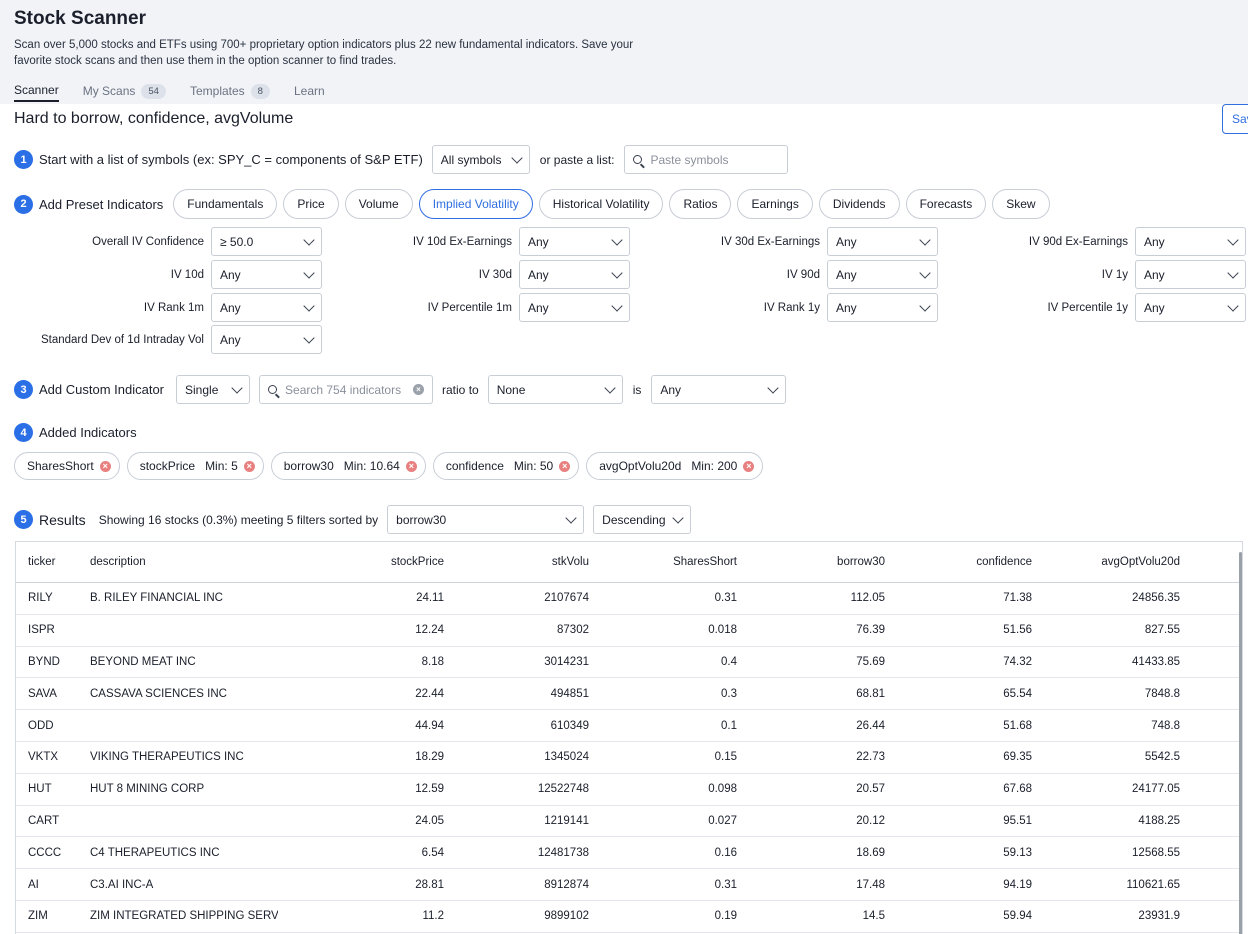 The image size is (1248, 934). I want to click on cell-borrow30: 20.12, so click(870, 820).